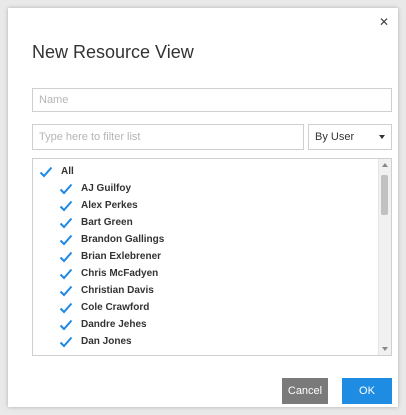  What do you see at coordinates (205, 188) in the screenshot?
I see `list-item: AJ Guilfoy` at bounding box center [205, 188].